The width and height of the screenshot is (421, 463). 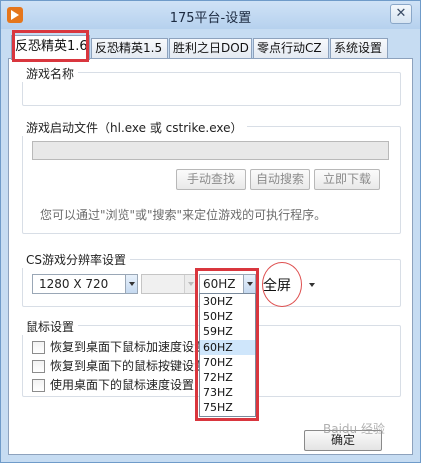 I want to click on tab-system-settings: 系统设置, so click(x=359, y=48).